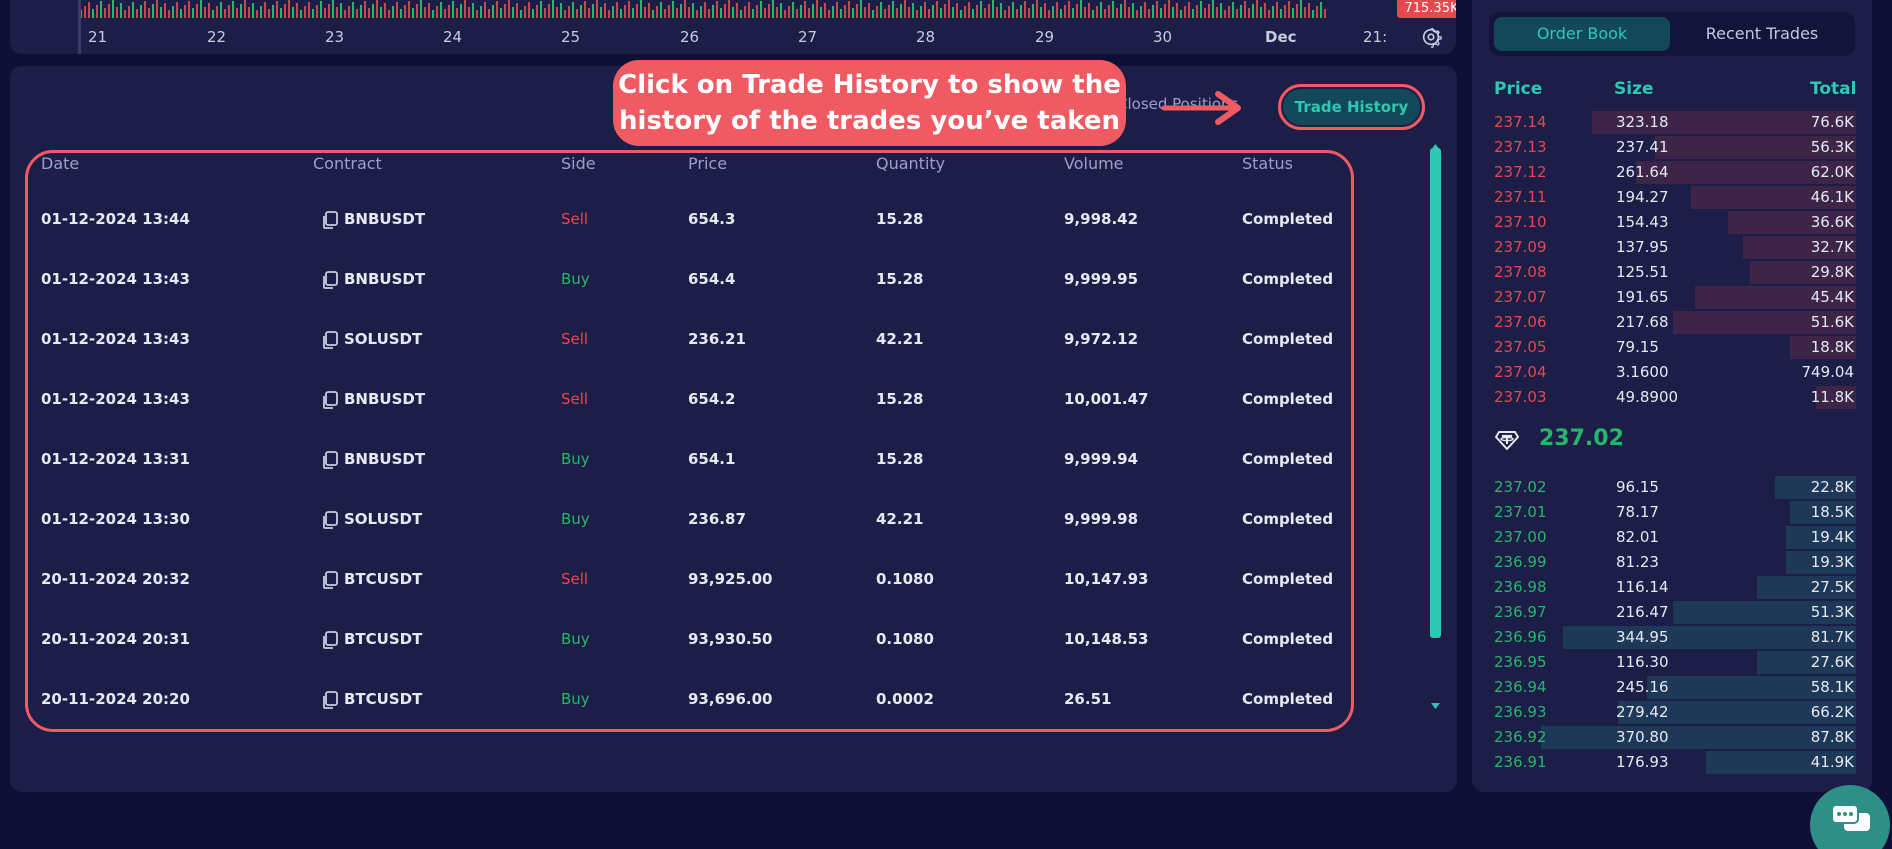 The height and width of the screenshot is (849, 1892). Describe the element at coordinates (1673, 297) in the screenshot. I see `ask-row: 237.07 191.65 45.4K` at that location.